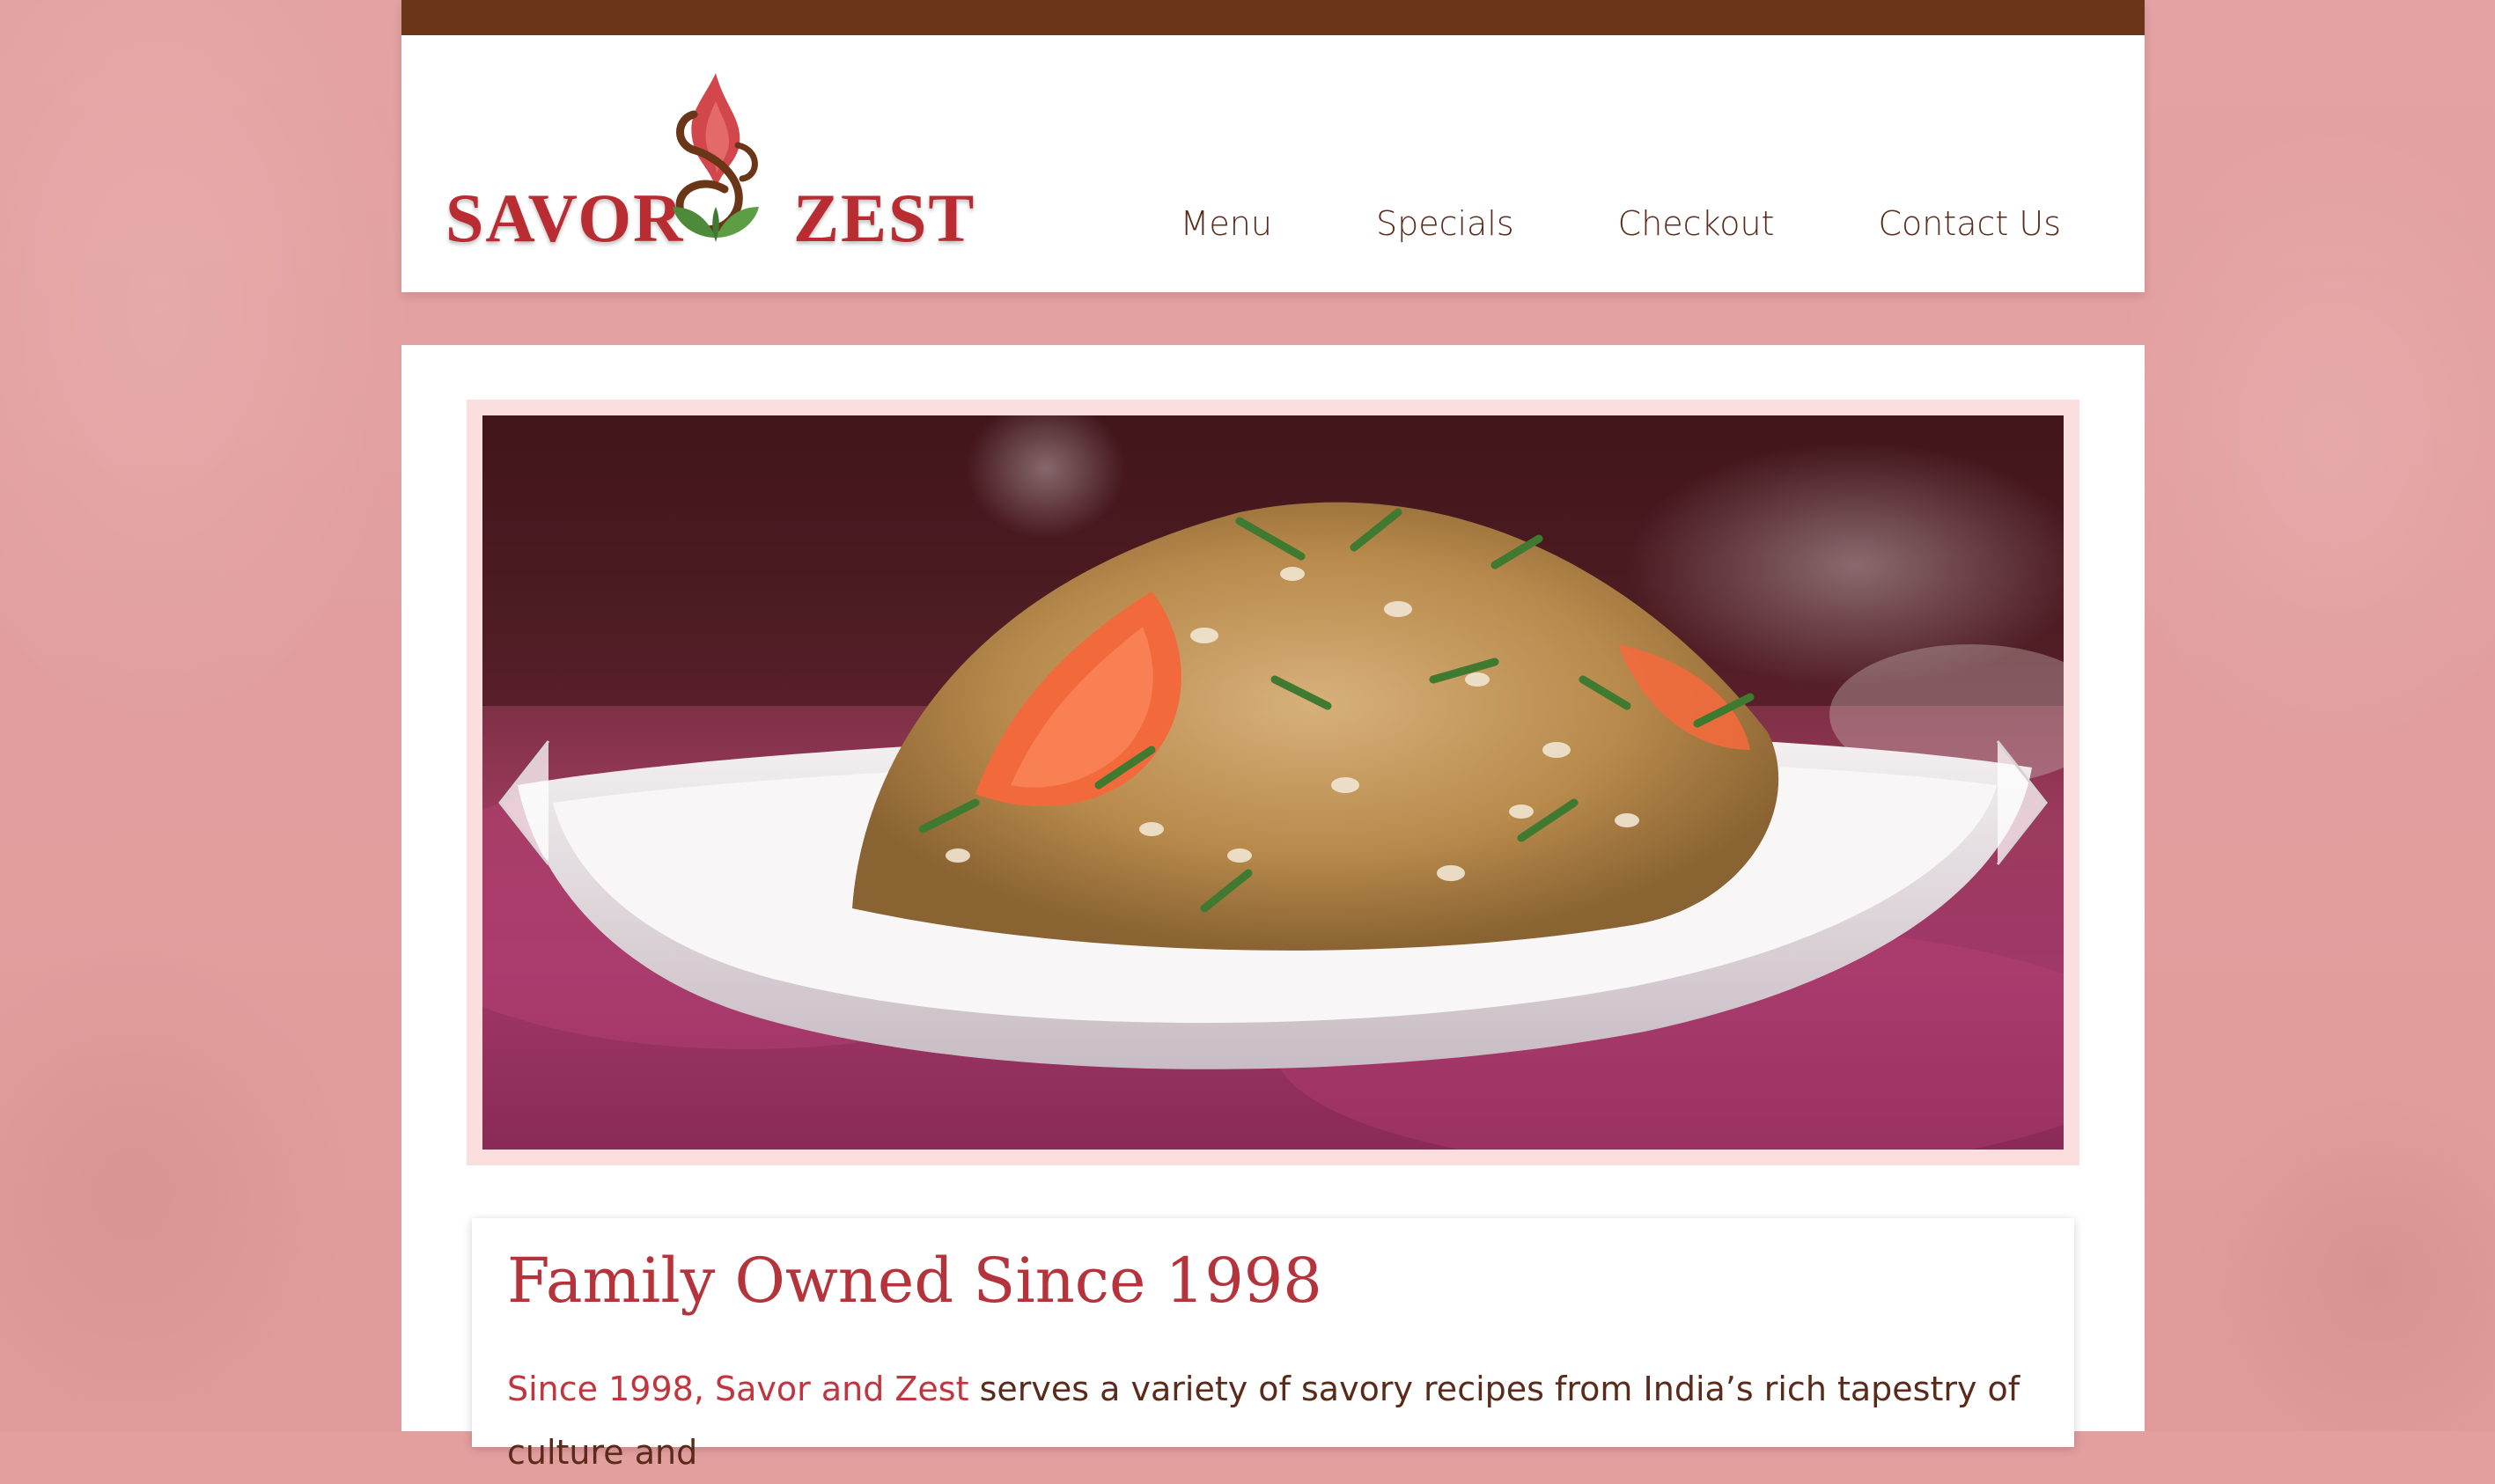 Image resolution: width=2495 pixels, height=1484 pixels. I want to click on slider-prev-button, so click(522, 803).